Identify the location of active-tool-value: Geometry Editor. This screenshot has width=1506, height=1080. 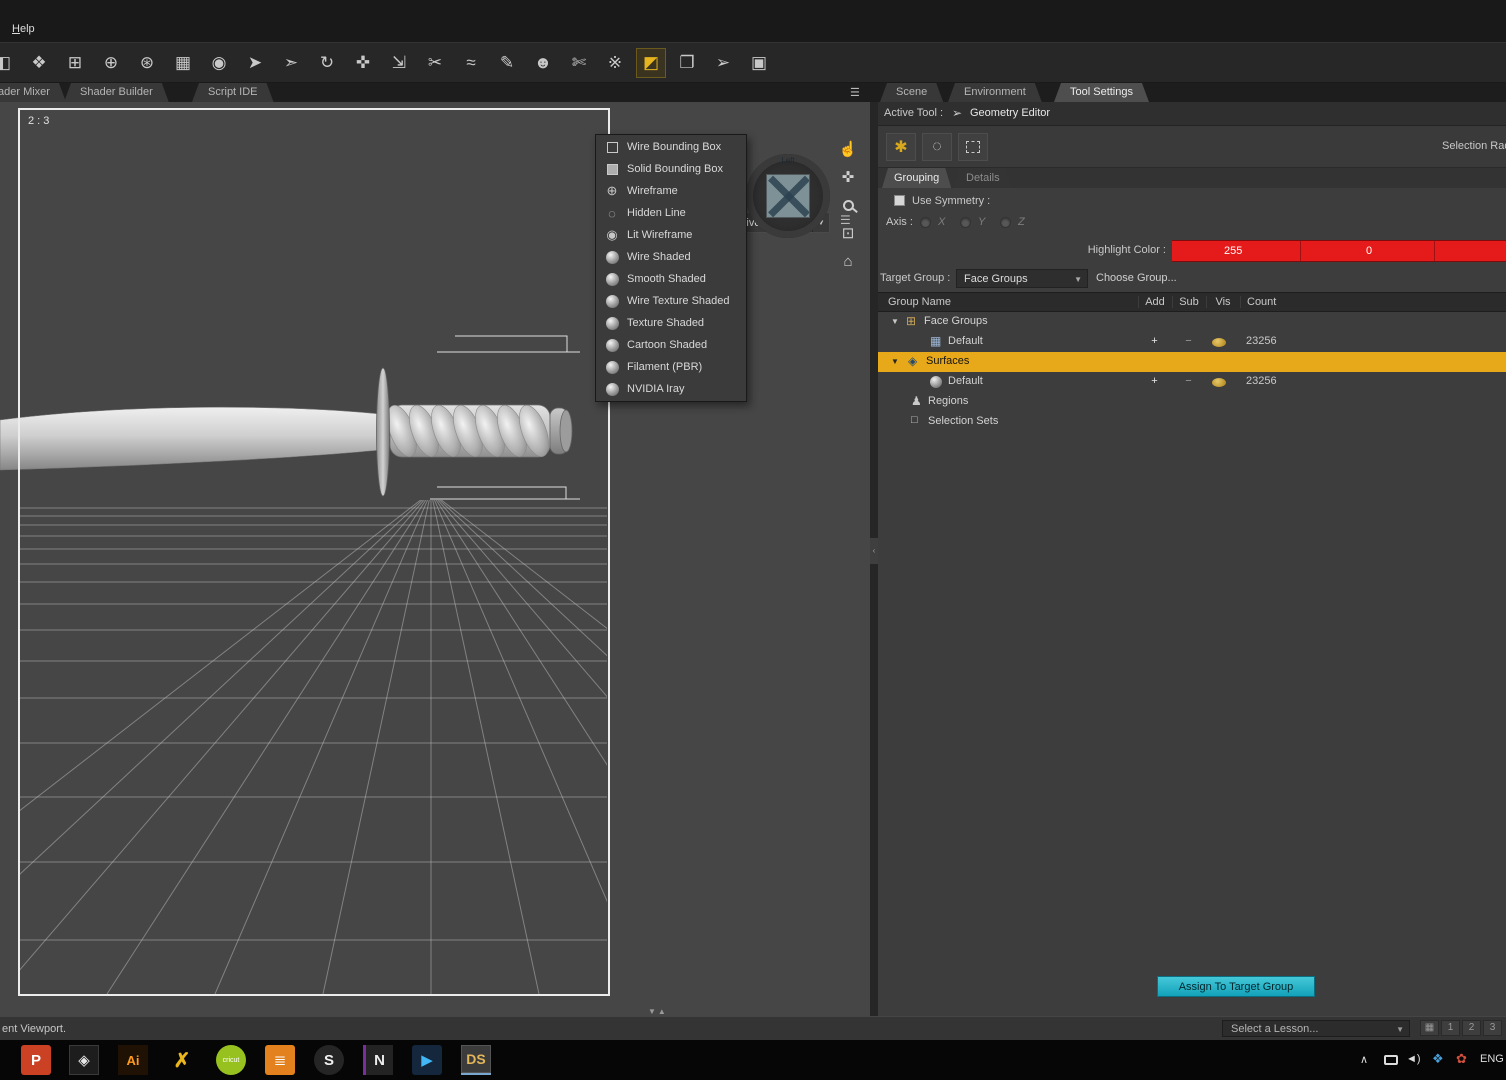
(1010, 113).